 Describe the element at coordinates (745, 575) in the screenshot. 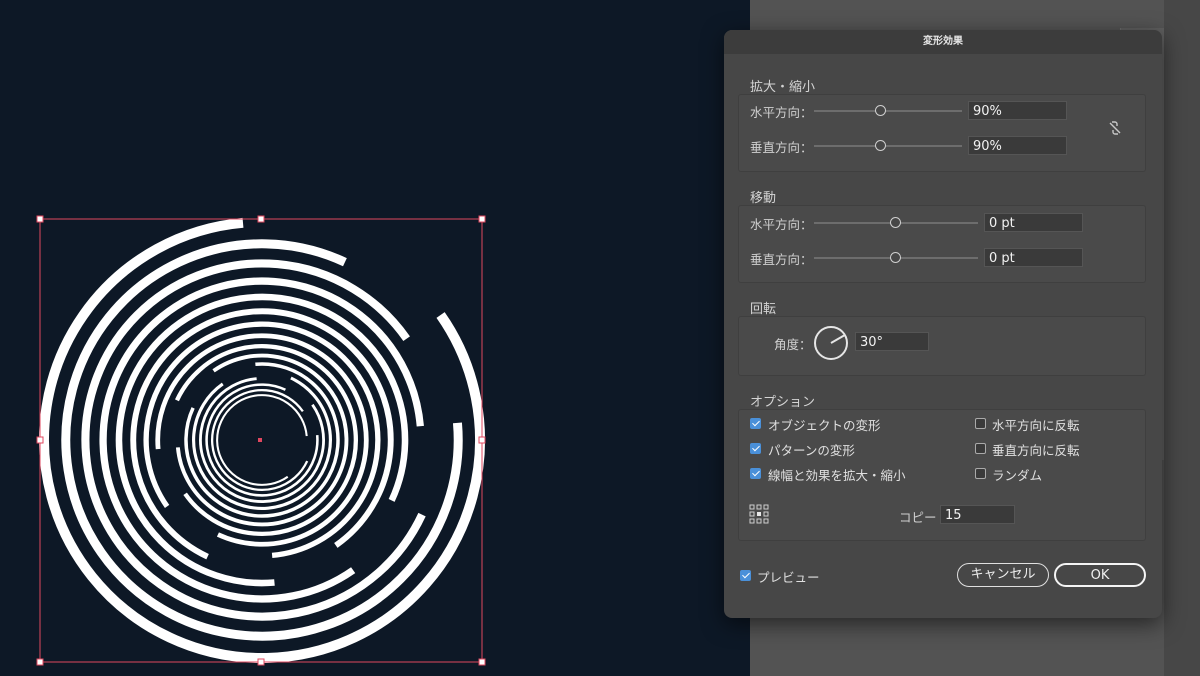

I see `preview-checkbox` at that location.